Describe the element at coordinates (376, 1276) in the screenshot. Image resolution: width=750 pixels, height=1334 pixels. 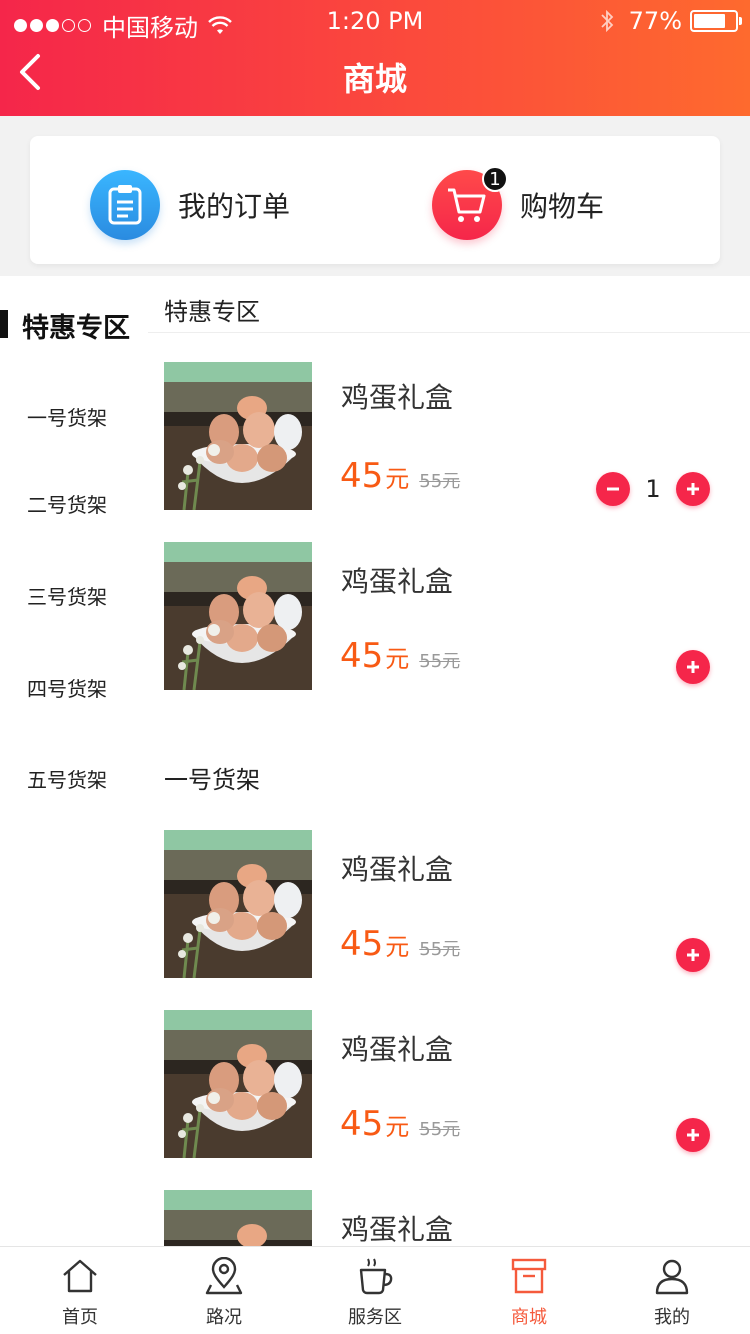
I see `coffee-cup-icon` at that location.